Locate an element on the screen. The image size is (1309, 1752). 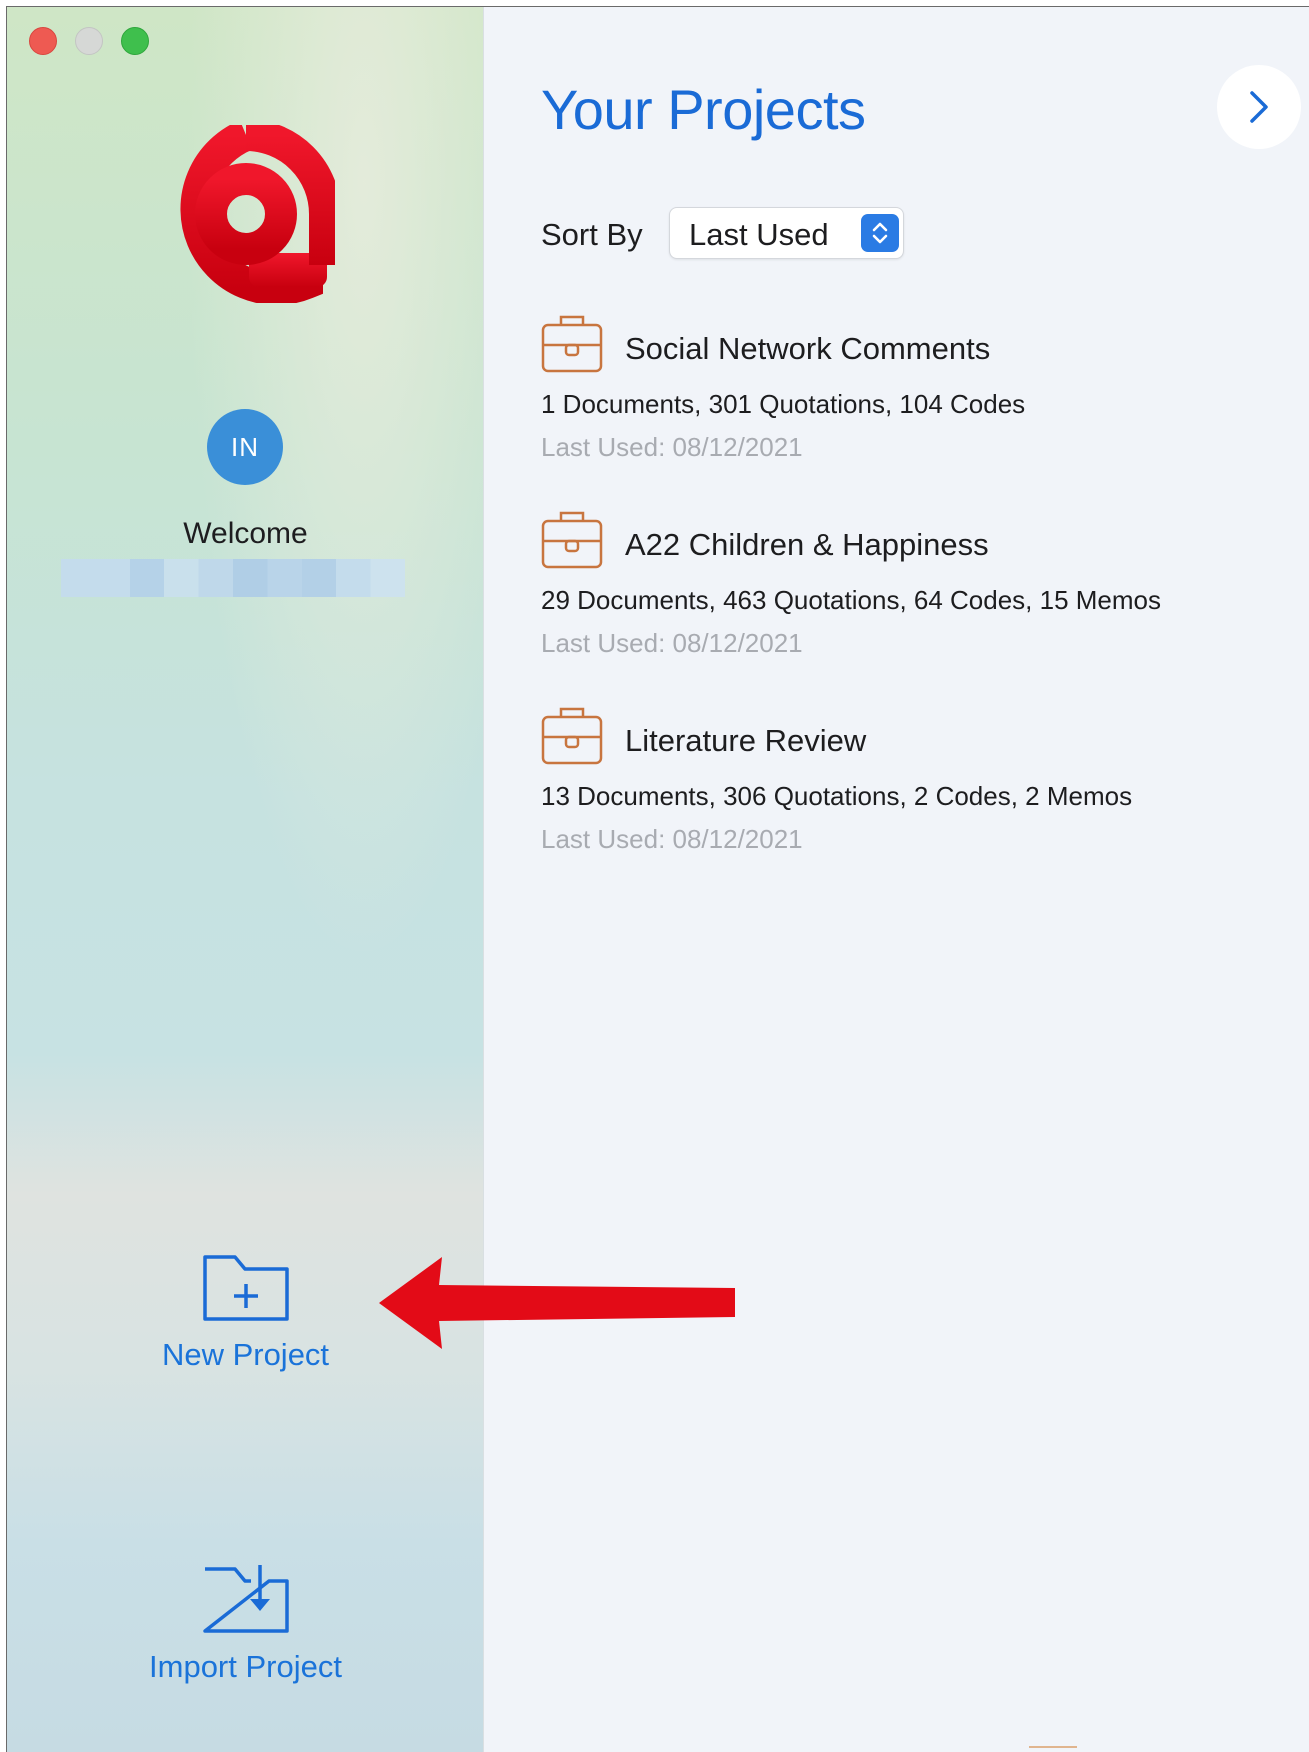
project-name: Literature Review is located at coordinates (746, 740).